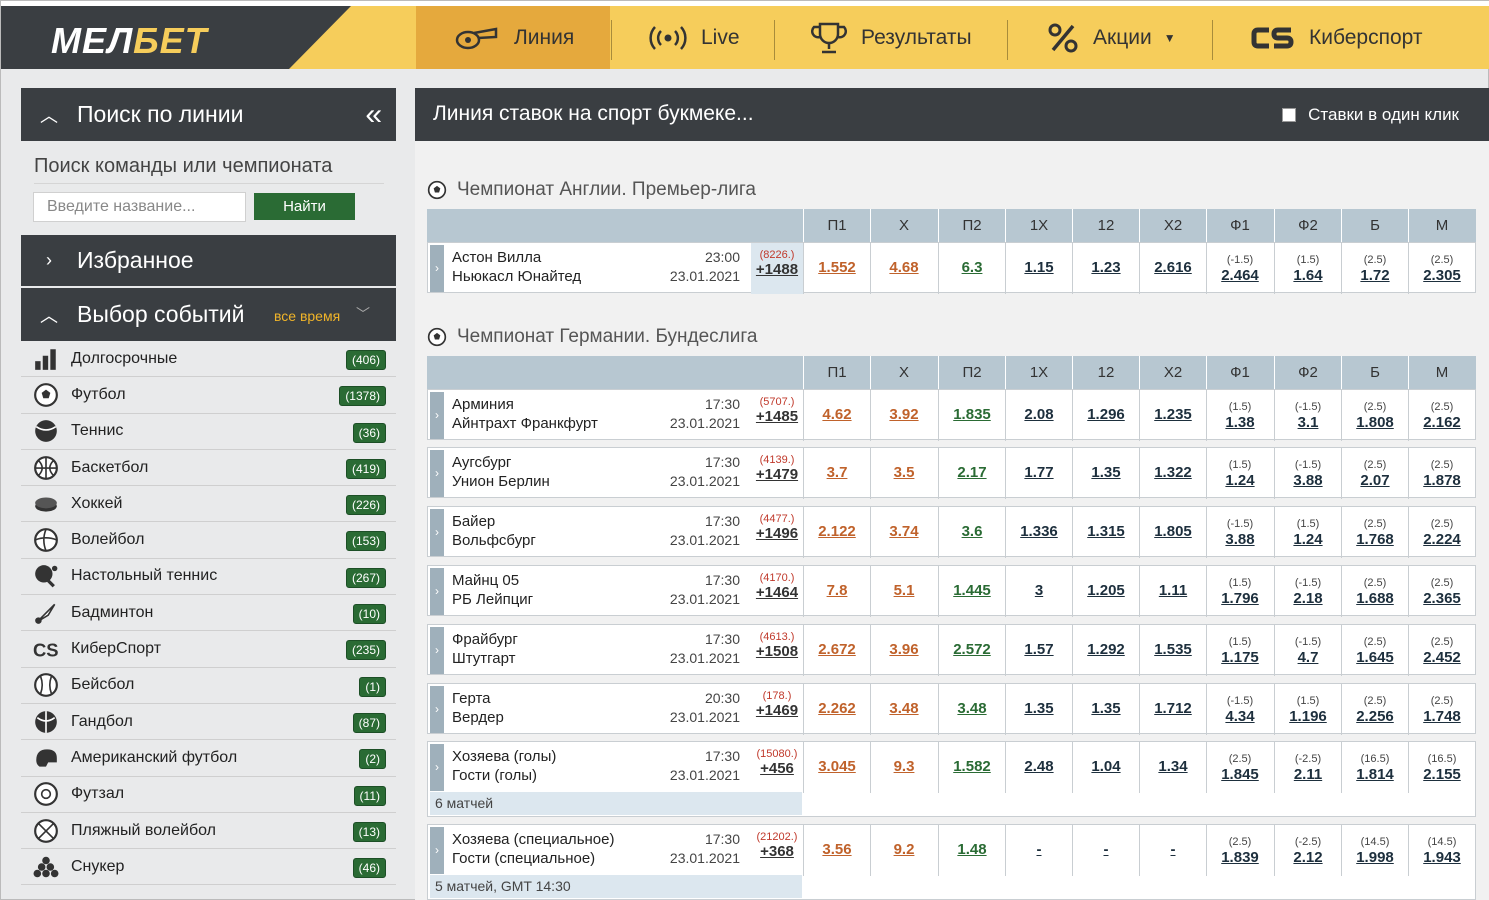  What do you see at coordinates (1038, 591) in the screenshot?
I see `odds-cell: 3` at bounding box center [1038, 591].